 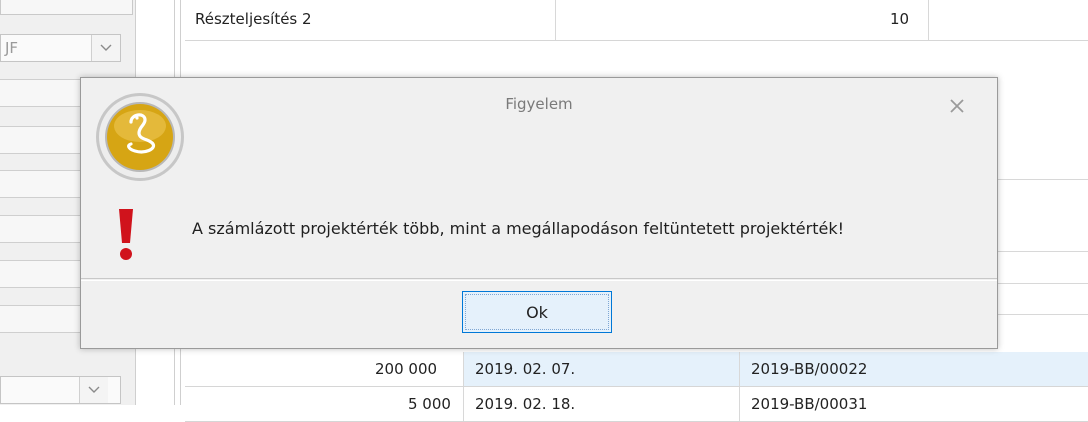 What do you see at coordinates (140, 137) in the screenshot?
I see `cobra-logo-icon` at bounding box center [140, 137].